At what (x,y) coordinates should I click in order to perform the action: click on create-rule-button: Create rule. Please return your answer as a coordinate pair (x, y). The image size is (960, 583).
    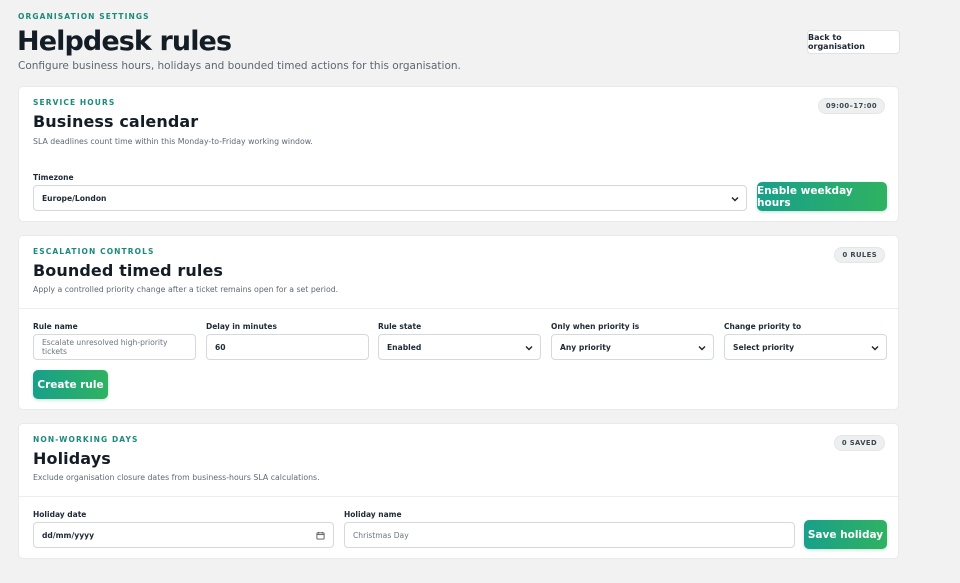
    Looking at the image, I should click on (70, 384).